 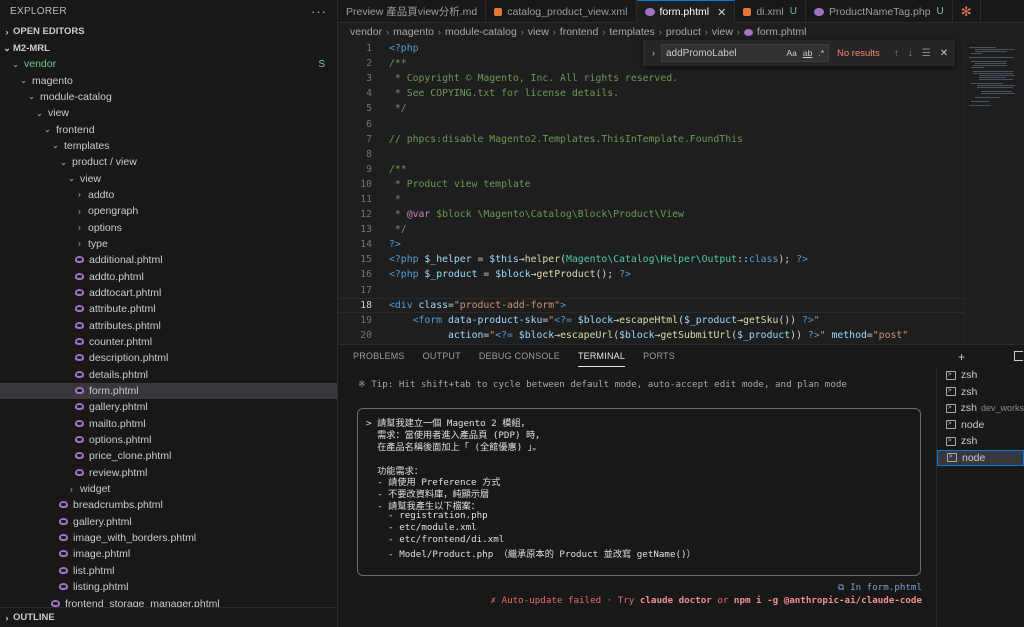 I want to click on tree-file: mailto.phtml, so click(x=168, y=424).